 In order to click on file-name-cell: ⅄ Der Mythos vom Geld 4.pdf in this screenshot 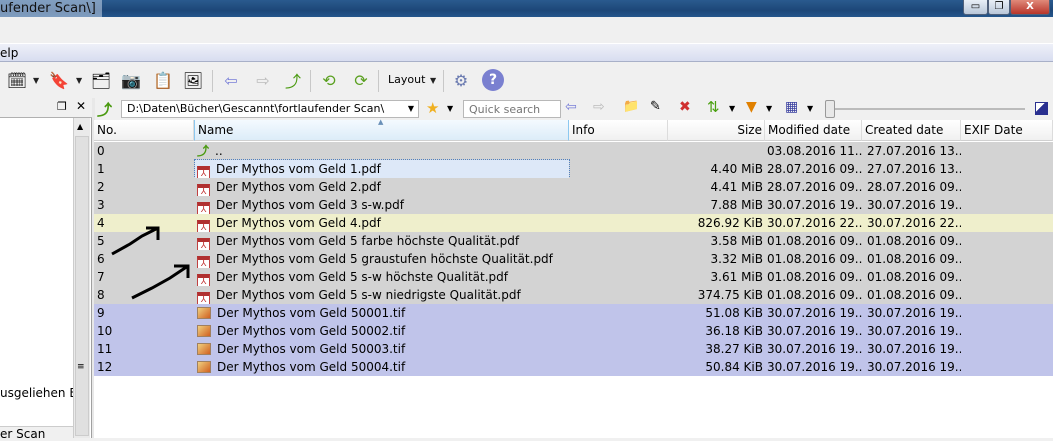, I will do `click(382, 223)`.